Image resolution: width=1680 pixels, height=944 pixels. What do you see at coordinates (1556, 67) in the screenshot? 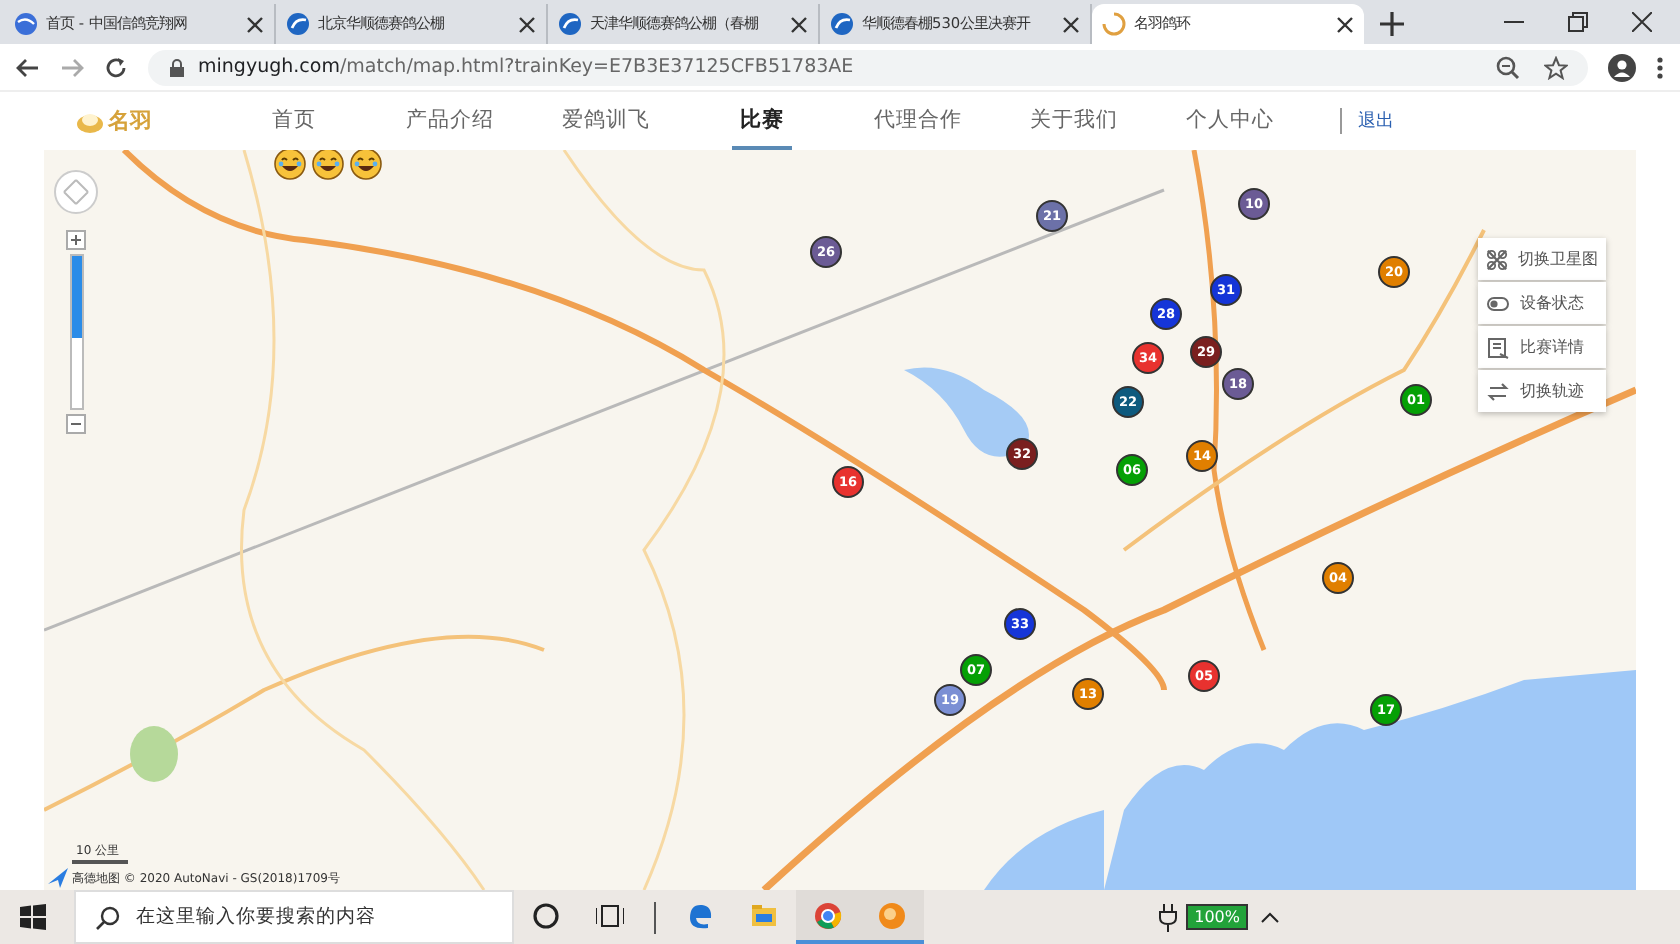
I see `star-icon` at bounding box center [1556, 67].